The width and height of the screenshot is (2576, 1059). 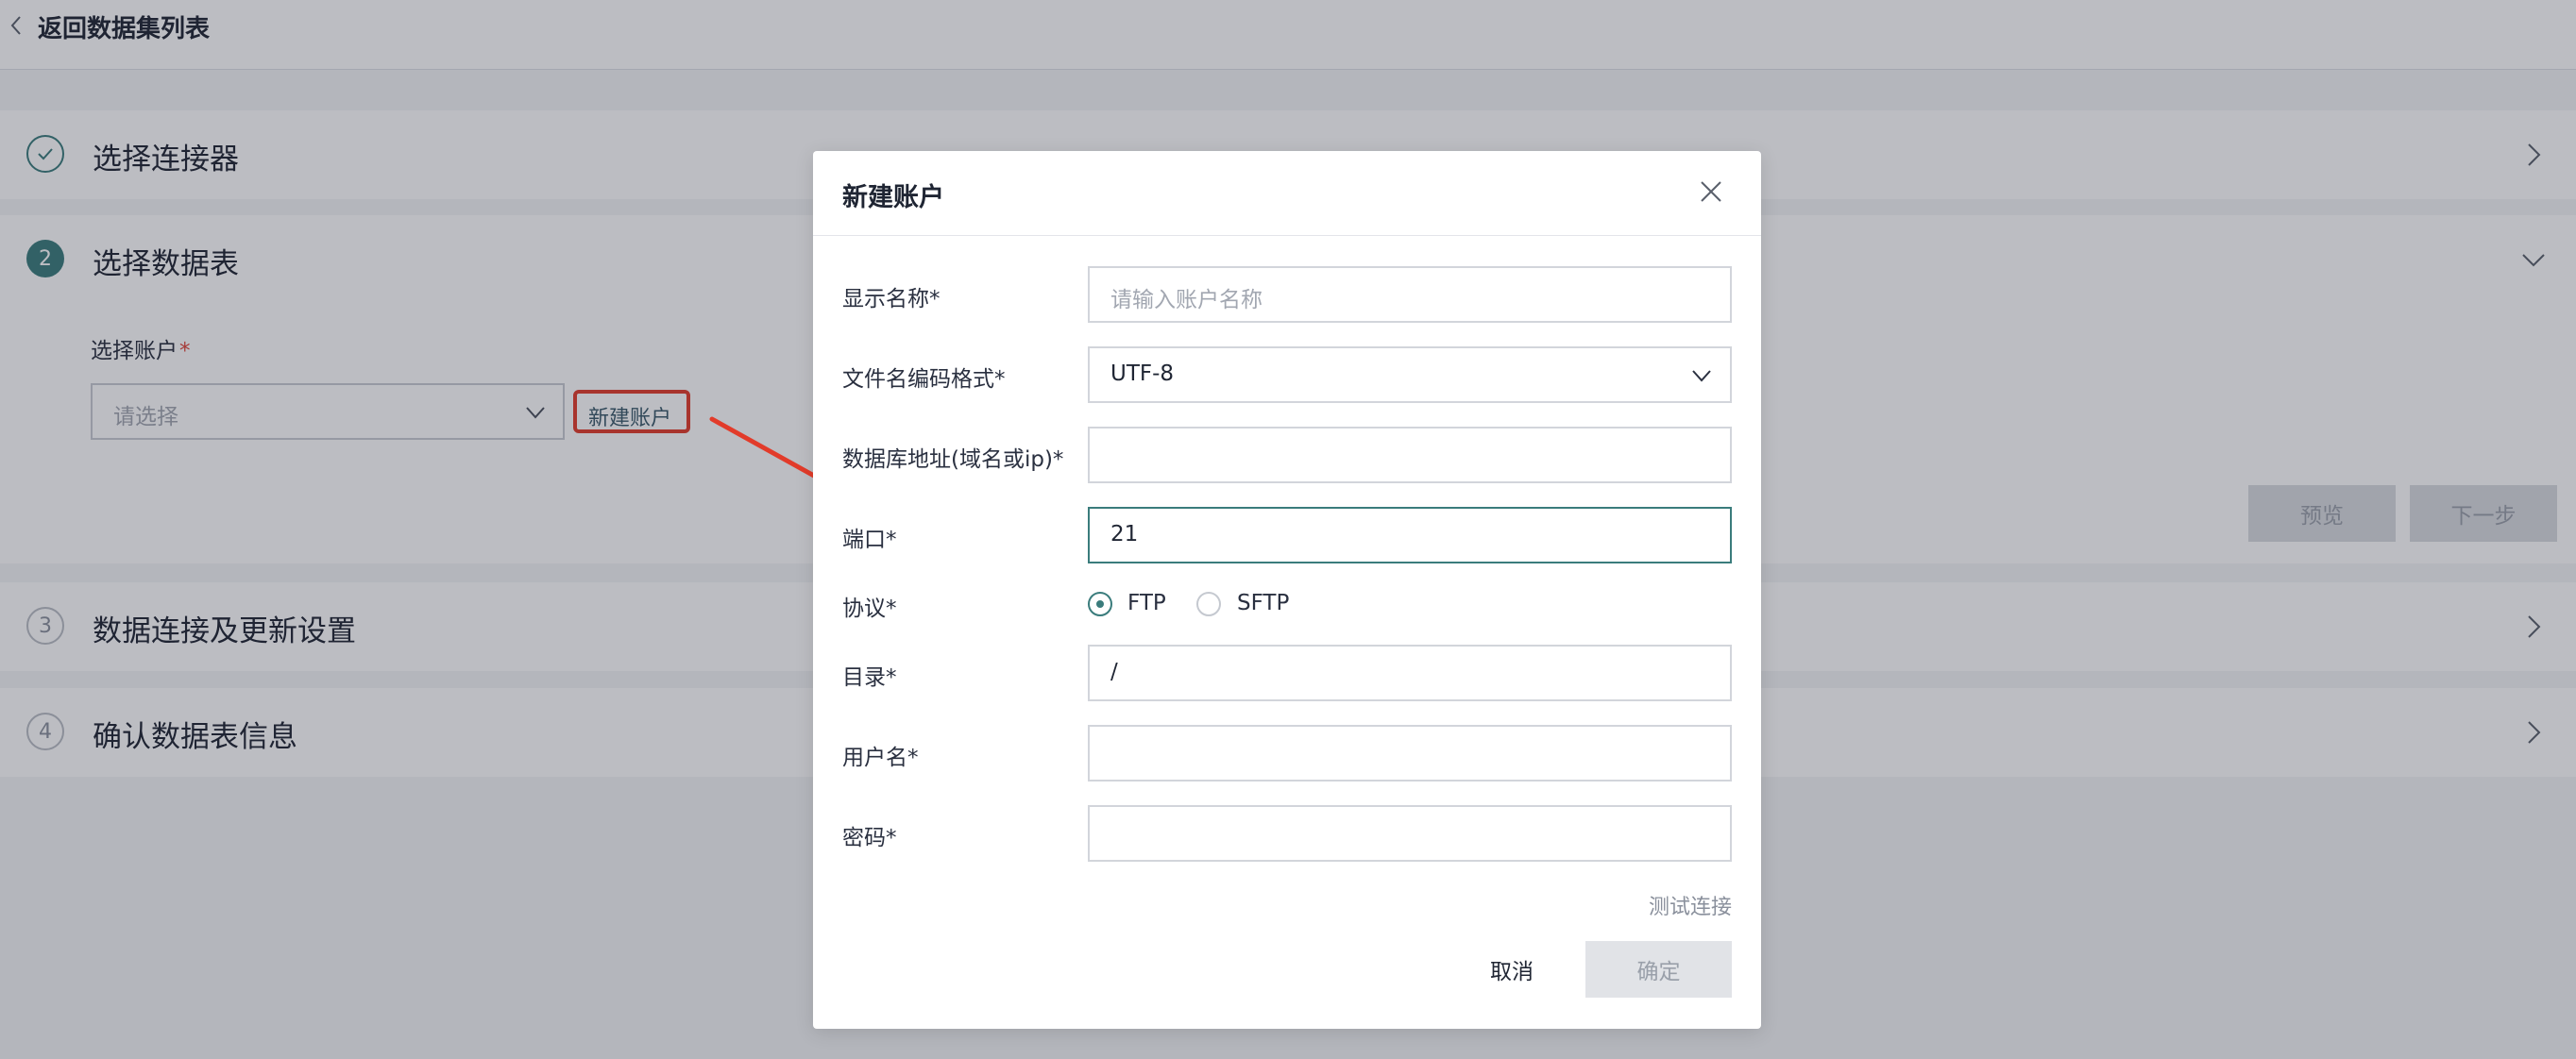 What do you see at coordinates (869, 838) in the screenshot?
I see `password-label: 密码*` at bounding box center [869, 838].